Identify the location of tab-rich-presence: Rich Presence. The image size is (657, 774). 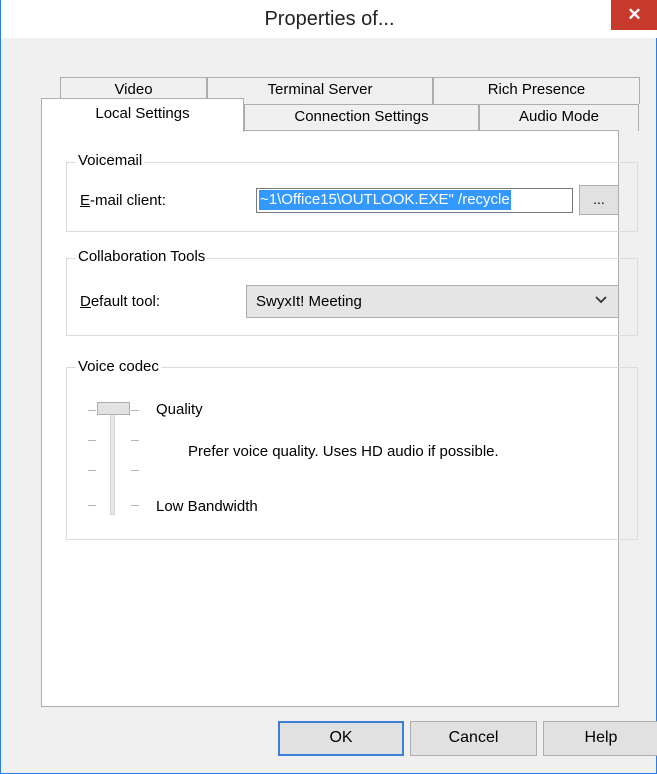
(536, 90).